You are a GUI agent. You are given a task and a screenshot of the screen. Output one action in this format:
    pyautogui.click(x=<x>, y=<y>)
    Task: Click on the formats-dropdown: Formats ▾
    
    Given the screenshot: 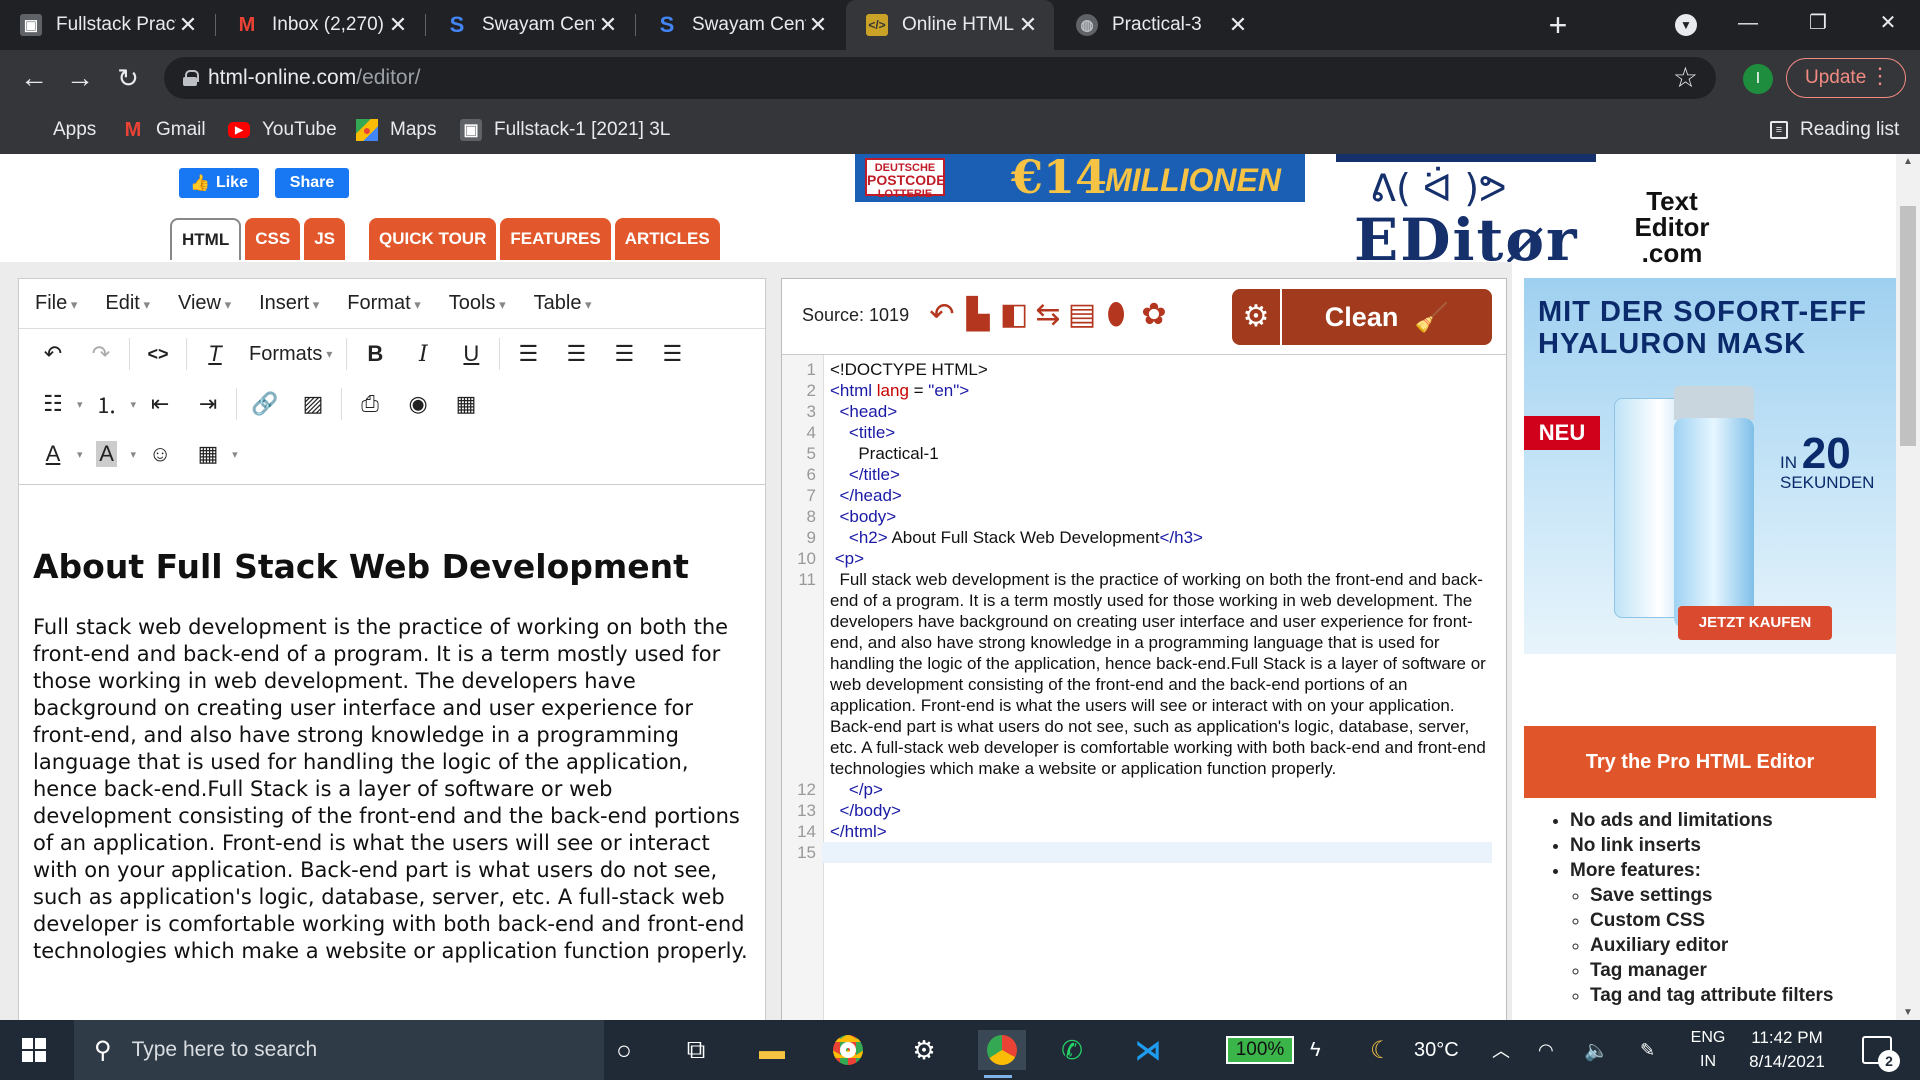 What is the action you would take?
    pyautogui.click(x=290, y=354)
    